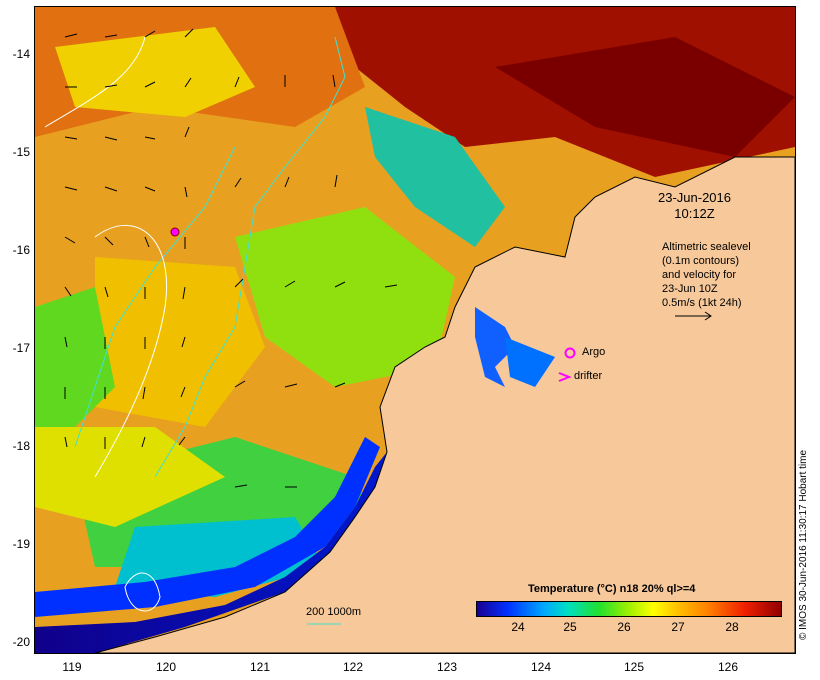 The image size is (820, 680). What do you see at coordinates (612, 589) in the screenshot?
I see `colorbar-title: Temperature (°C) n18 20% ql>=4` at bounding box center [612, 589].